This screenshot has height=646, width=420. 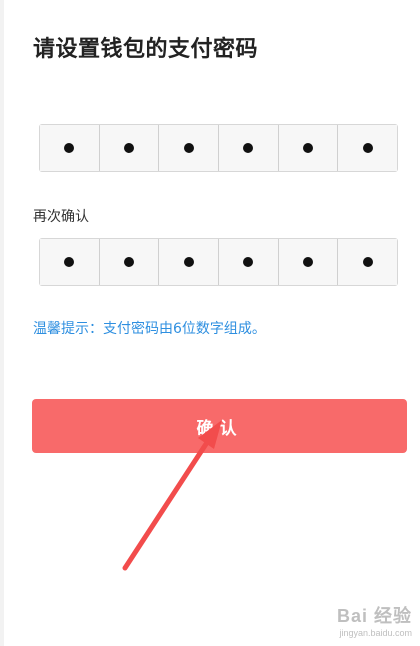 What do you see at coordinates (374, 616) in the screenshot?
I see `watermark-logo: Bai 经验` at bounding box center [374, 616].